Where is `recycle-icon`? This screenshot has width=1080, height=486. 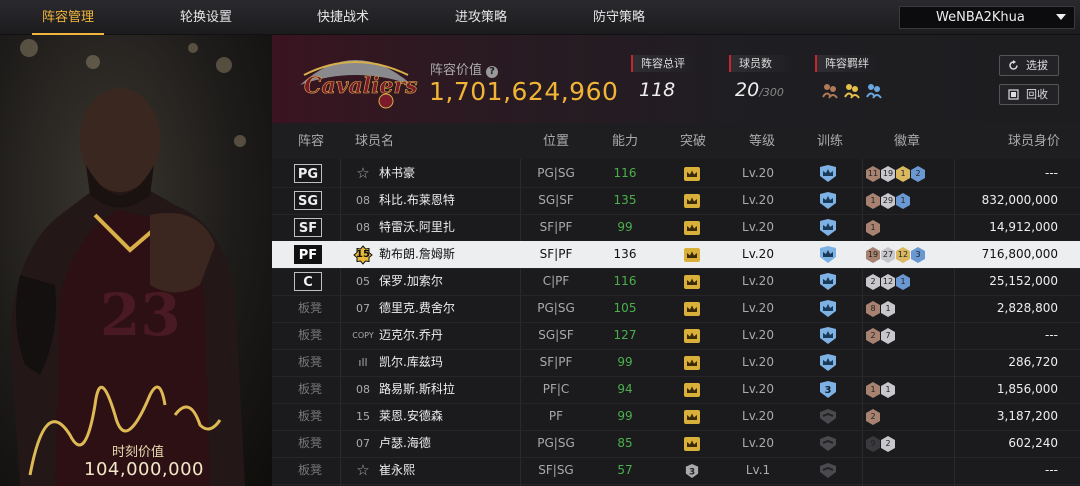
recycle-icon is located at coordinates (1013, 94).